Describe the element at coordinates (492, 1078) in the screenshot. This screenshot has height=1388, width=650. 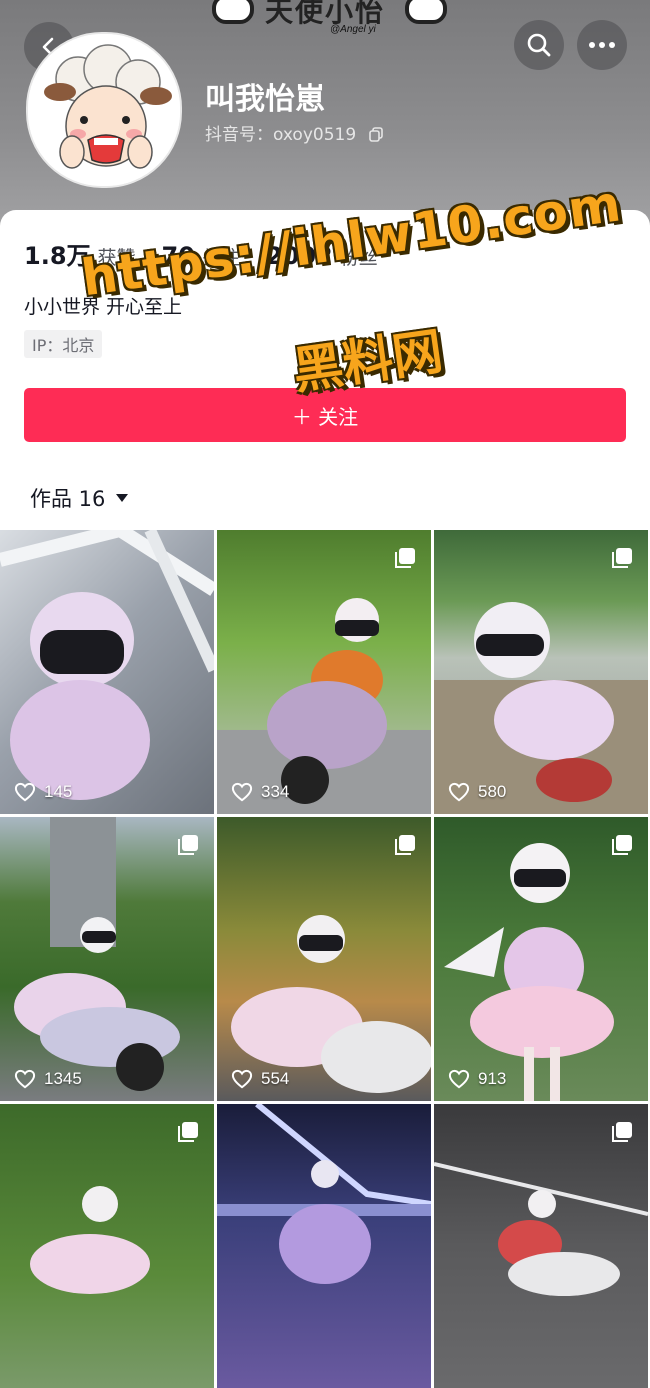
I see `post-likes-count: 913` at that location.